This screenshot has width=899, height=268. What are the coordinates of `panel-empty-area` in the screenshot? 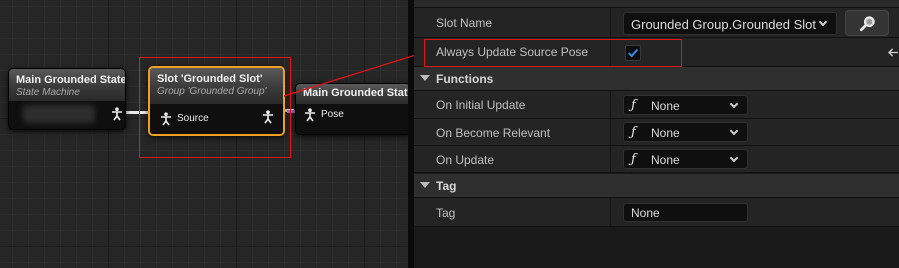 It's located at (656, 248).